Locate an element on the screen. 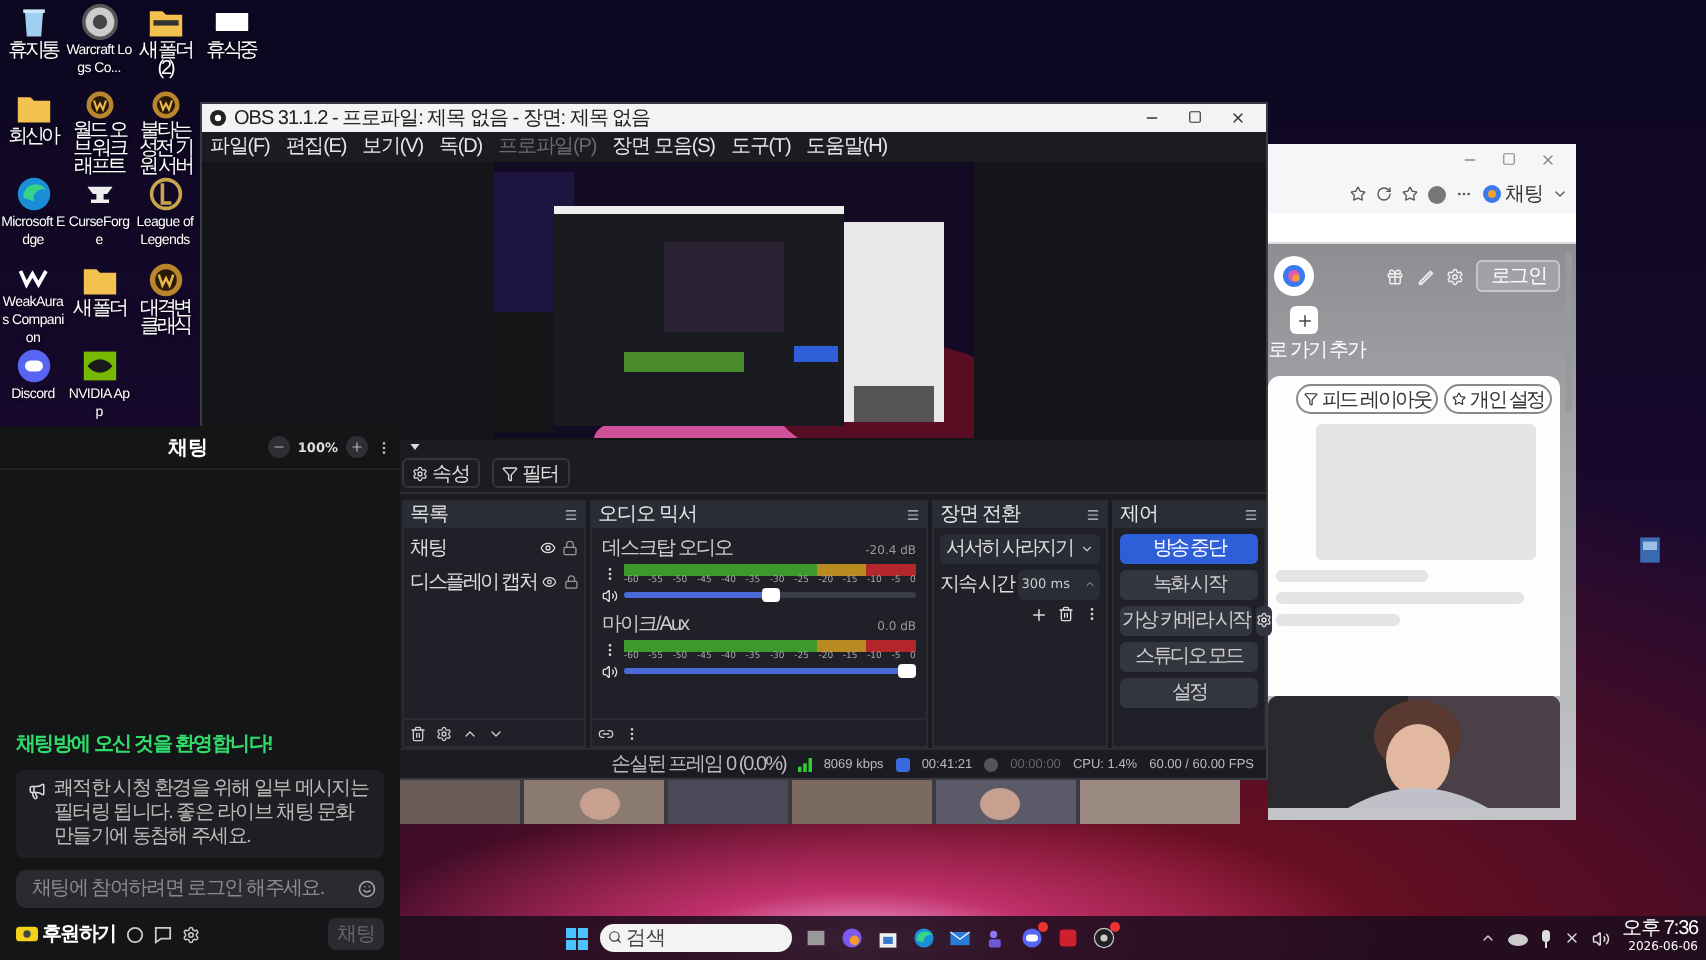 The width and height of the screenshot is (1706, 960). zoom-in-button is located at coordinates (357, 447).